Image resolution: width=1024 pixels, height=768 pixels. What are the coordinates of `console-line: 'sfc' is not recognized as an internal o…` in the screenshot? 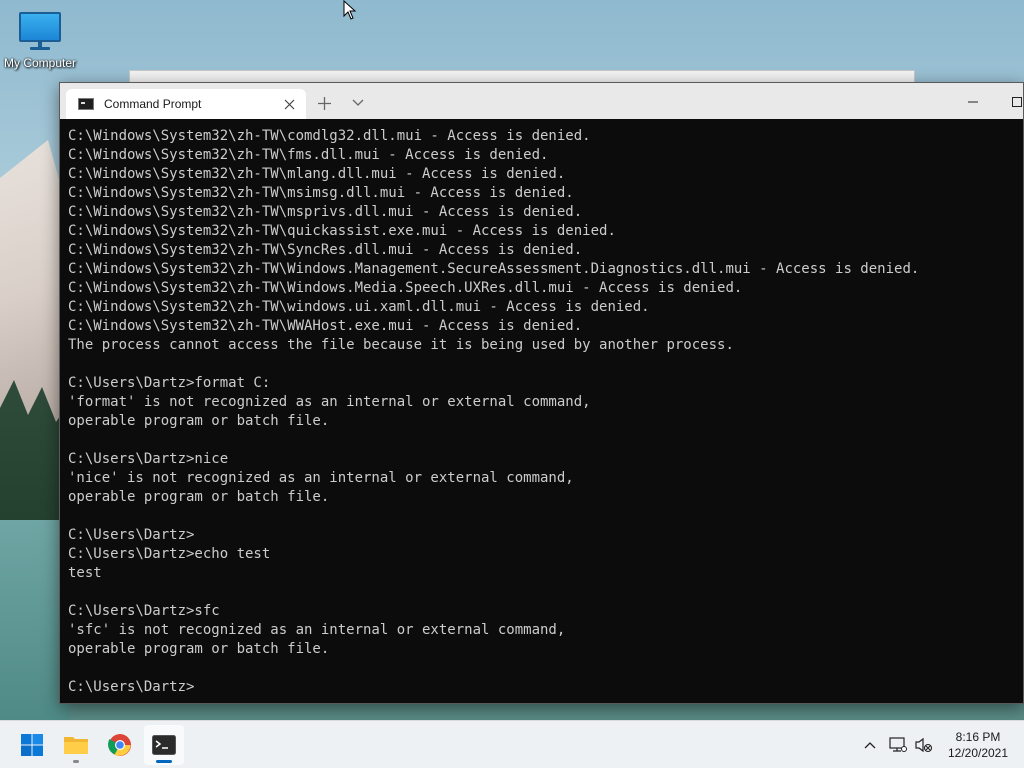 It's located at (317, 630).